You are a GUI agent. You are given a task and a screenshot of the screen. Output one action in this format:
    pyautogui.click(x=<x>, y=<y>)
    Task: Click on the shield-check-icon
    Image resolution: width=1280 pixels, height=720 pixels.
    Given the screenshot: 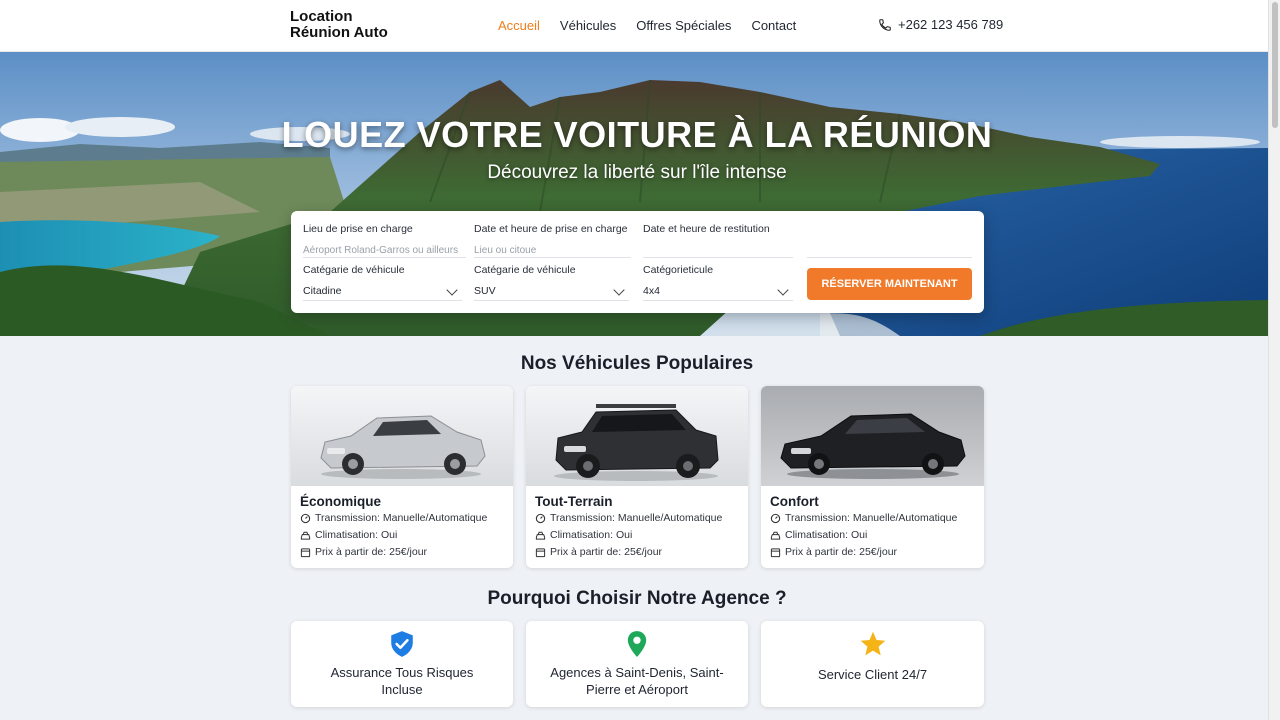 What is the action you would take?
    pyautogui.click(x=402, y=644)
    